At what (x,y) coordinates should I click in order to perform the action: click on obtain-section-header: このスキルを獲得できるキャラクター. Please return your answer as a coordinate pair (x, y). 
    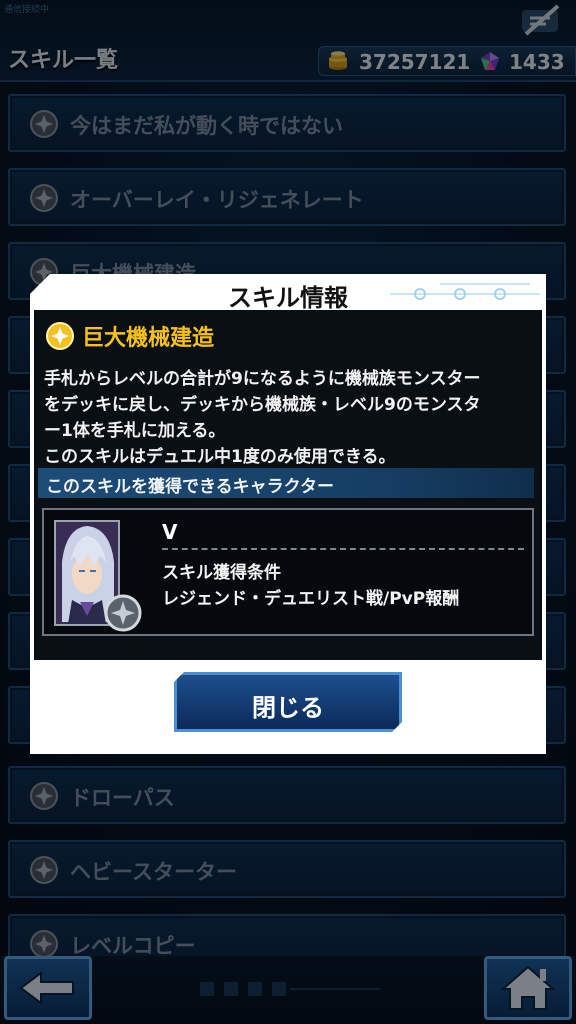
    Looking at the image, I should click on (286, 483).